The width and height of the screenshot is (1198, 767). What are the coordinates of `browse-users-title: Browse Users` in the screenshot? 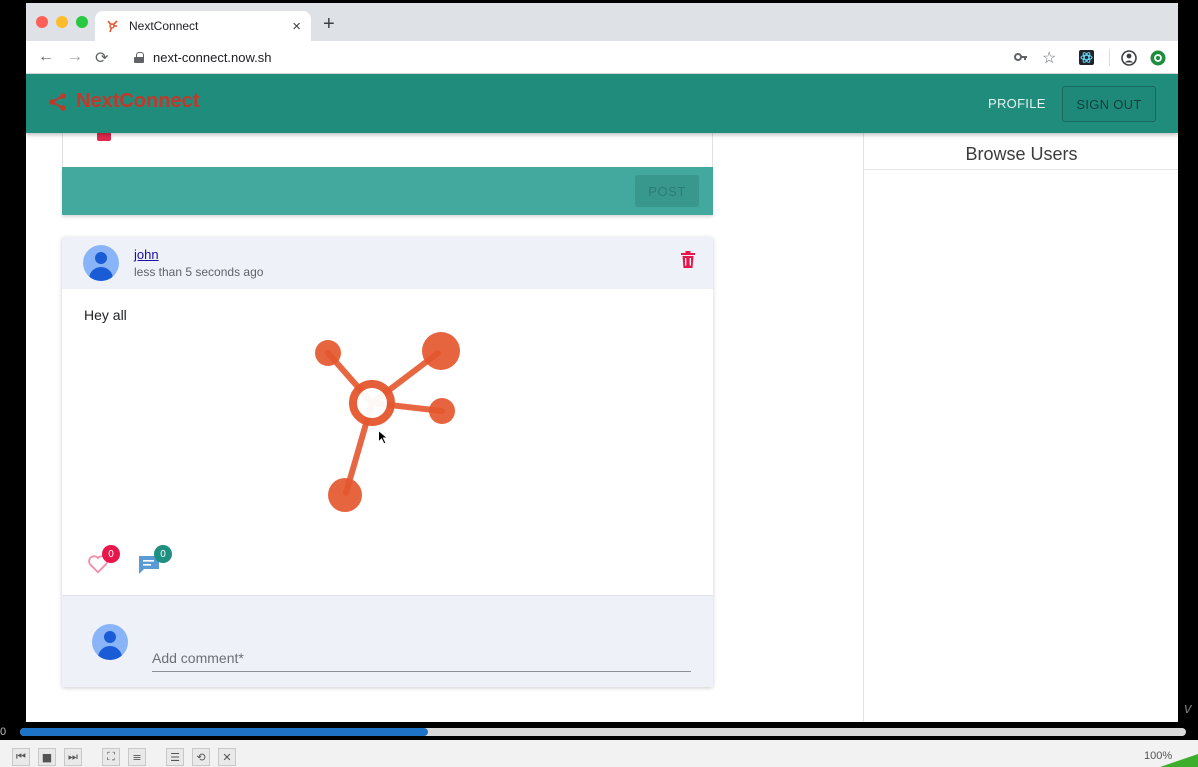 It's located at (1021, 154).